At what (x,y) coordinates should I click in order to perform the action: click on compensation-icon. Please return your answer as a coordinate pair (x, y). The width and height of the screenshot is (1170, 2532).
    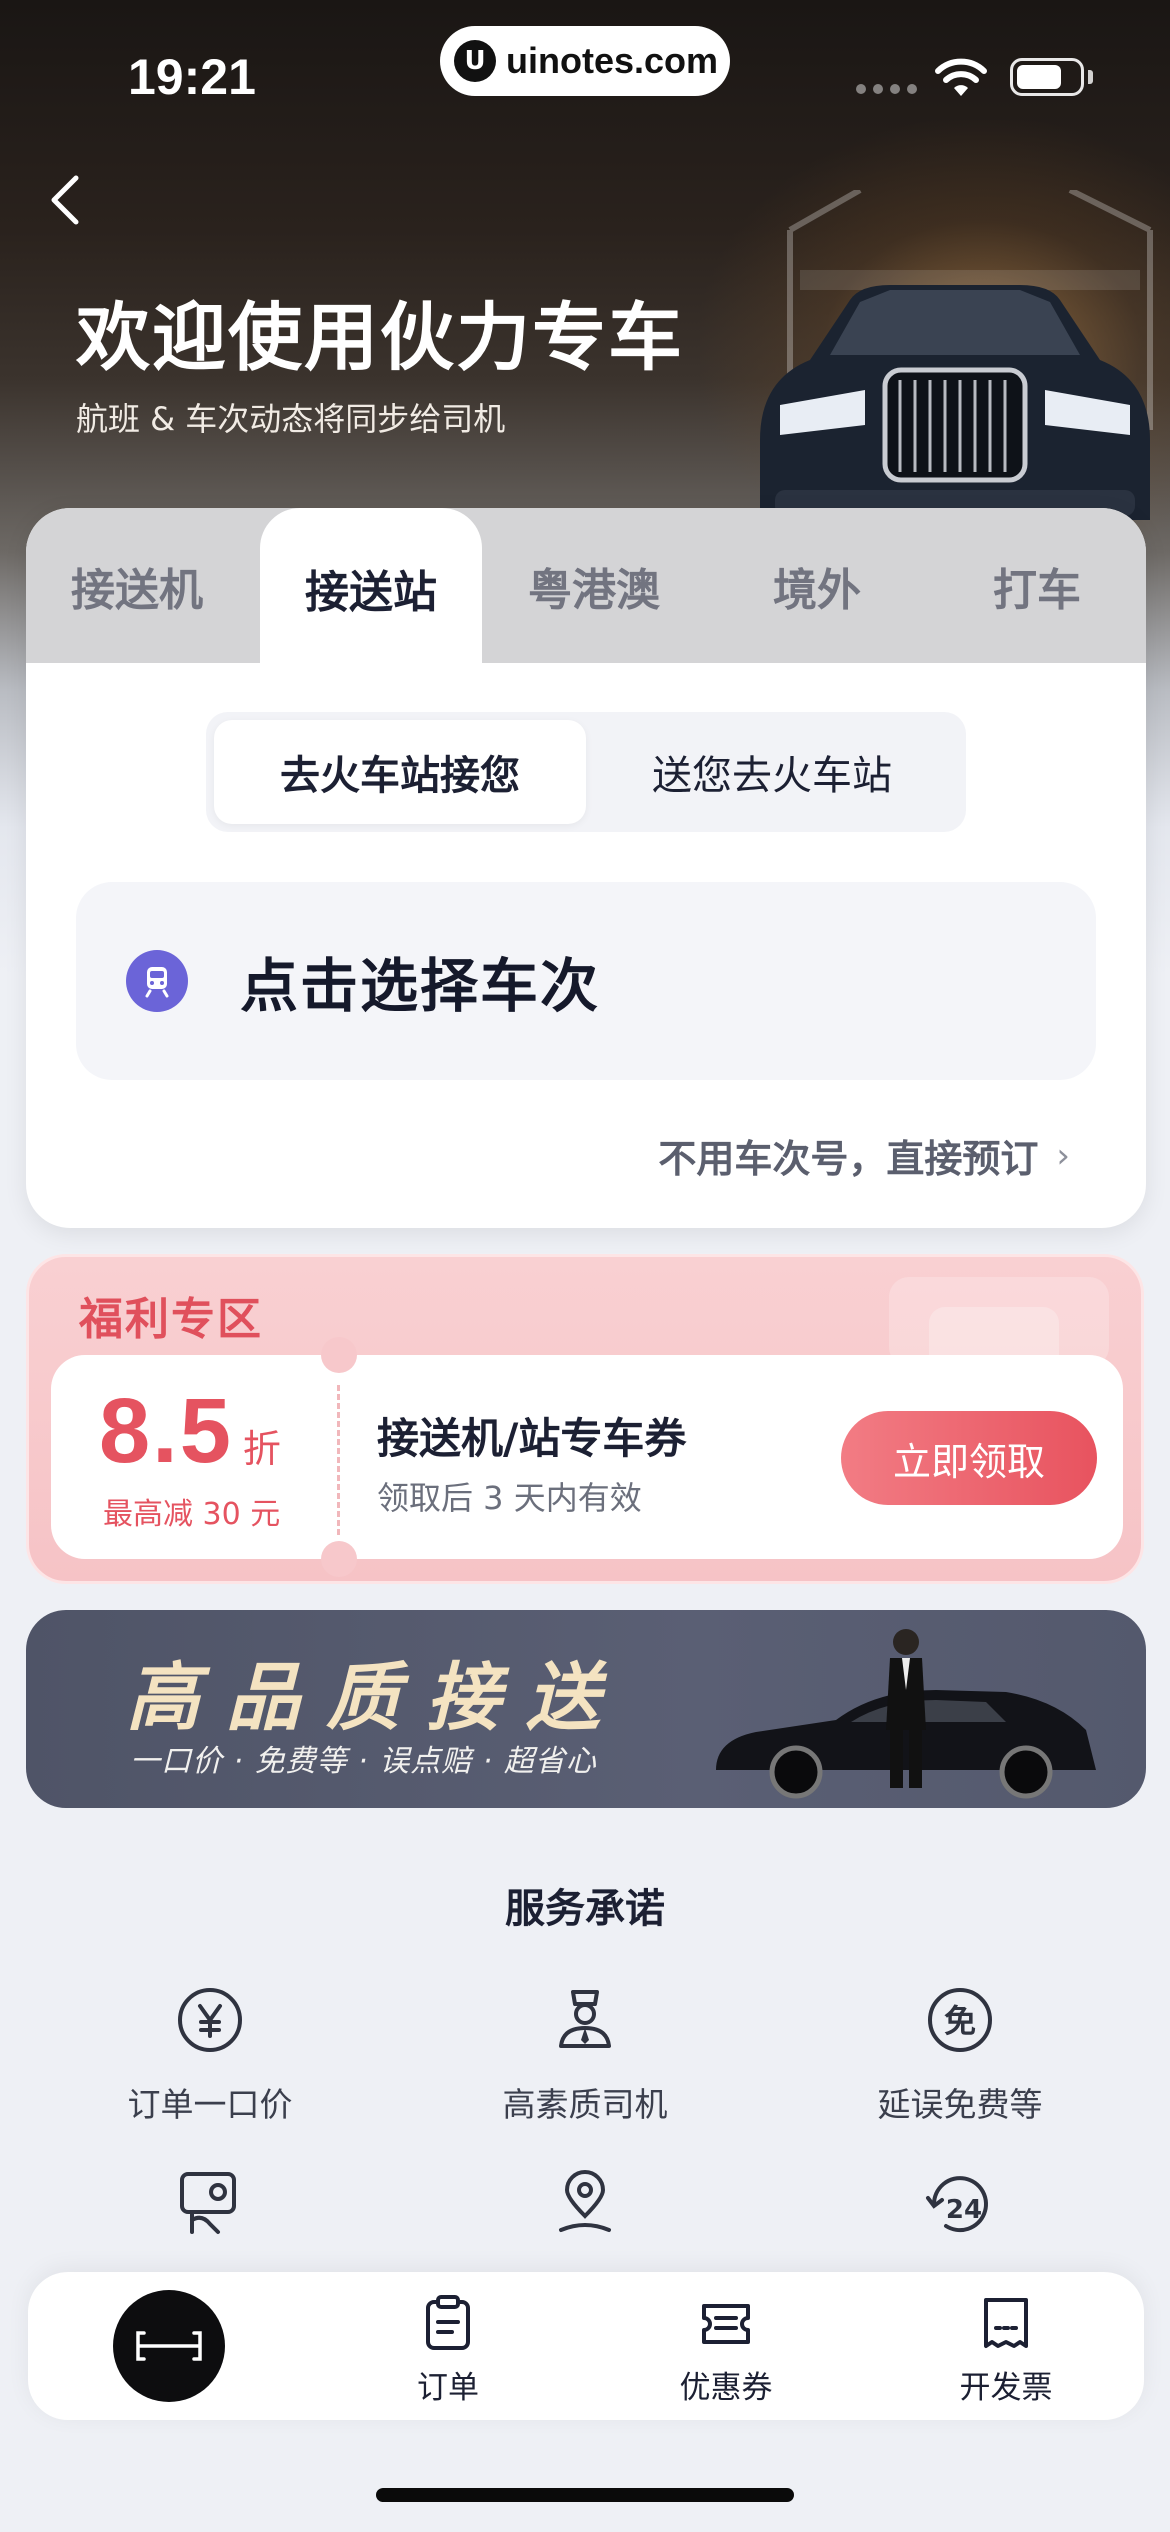
    Looking at the image, I should click on (208, 2203).